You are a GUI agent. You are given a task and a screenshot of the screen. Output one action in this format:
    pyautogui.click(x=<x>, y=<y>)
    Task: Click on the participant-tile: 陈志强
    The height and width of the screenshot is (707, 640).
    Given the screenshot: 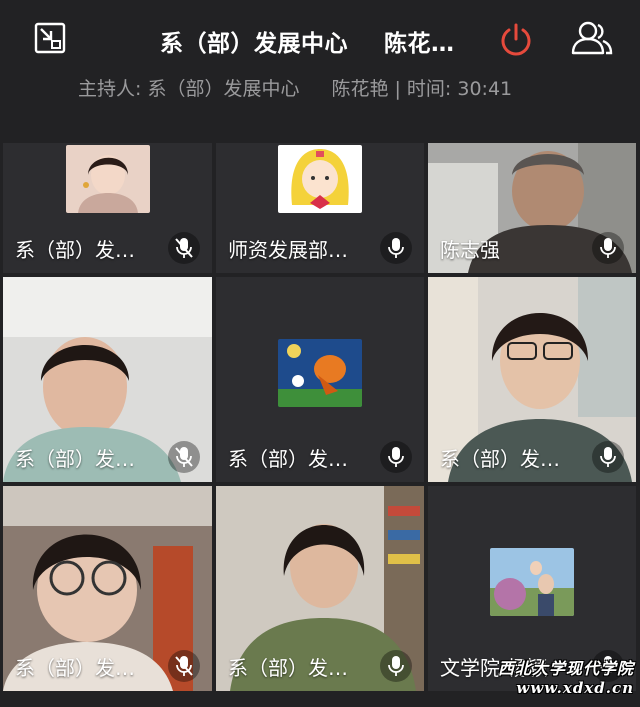 What is the action you would take?
    pyautogui.click(x=532, y=208)
    